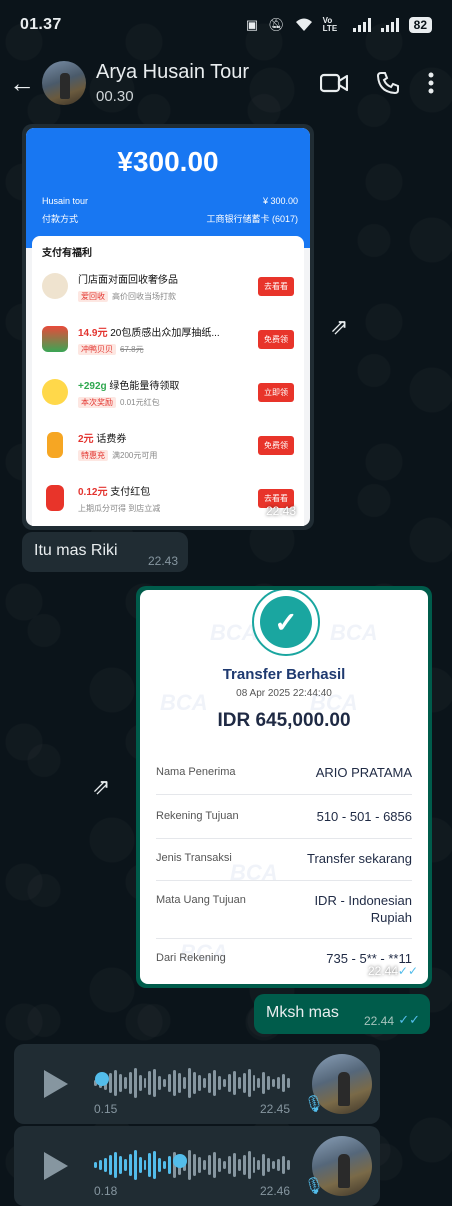 The width and height of the screenshot is (452, 1206). Describe the element at coordinates (276, 445) in the screenshot. I see `alipay-item-button: 免费领` at that location.